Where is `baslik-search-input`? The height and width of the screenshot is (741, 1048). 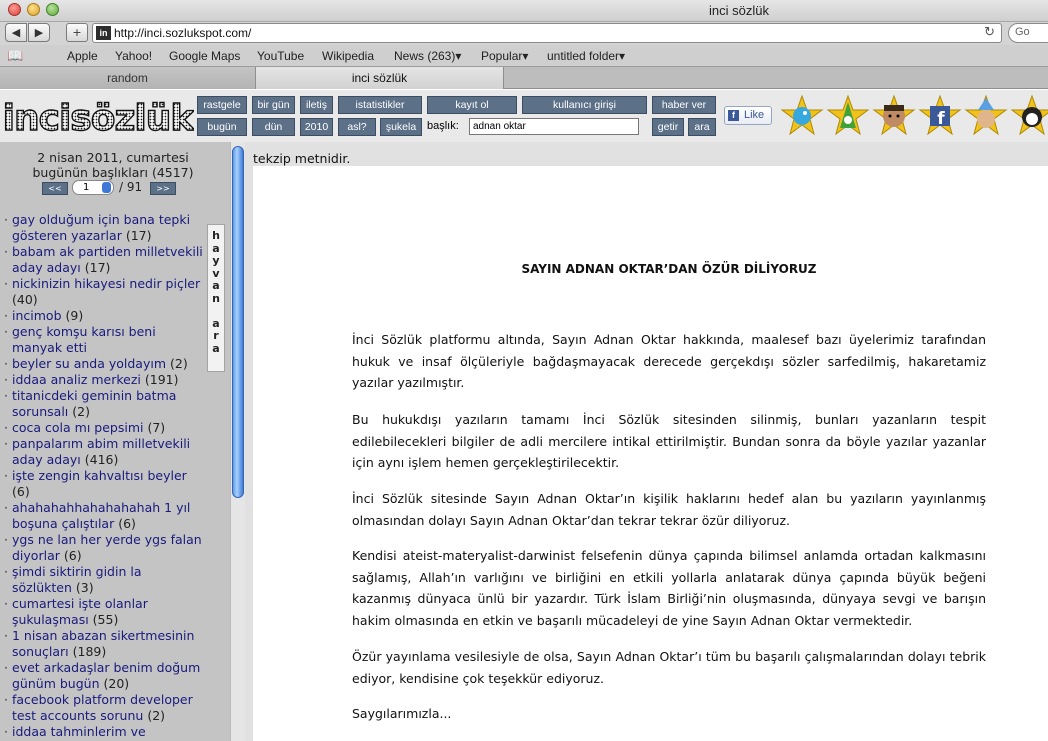 baslik-search-input is located at coordinates (554, 126).